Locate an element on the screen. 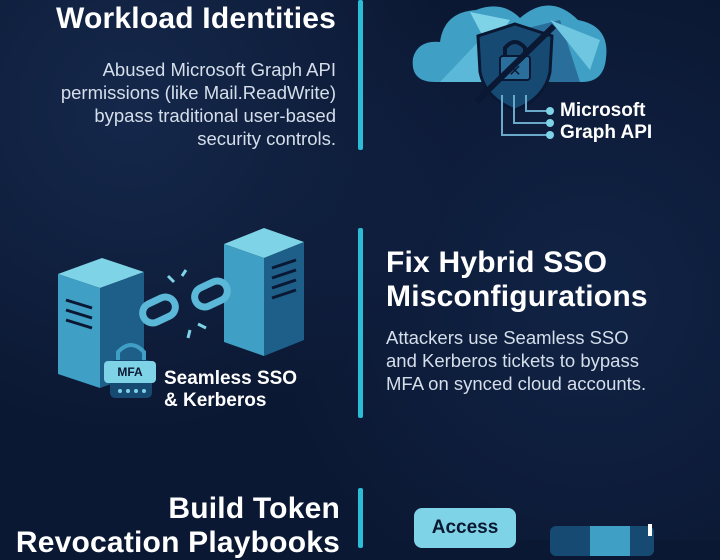  sso-kerberos-label-line: Seamless SSO is located at coordinates (231, 378).